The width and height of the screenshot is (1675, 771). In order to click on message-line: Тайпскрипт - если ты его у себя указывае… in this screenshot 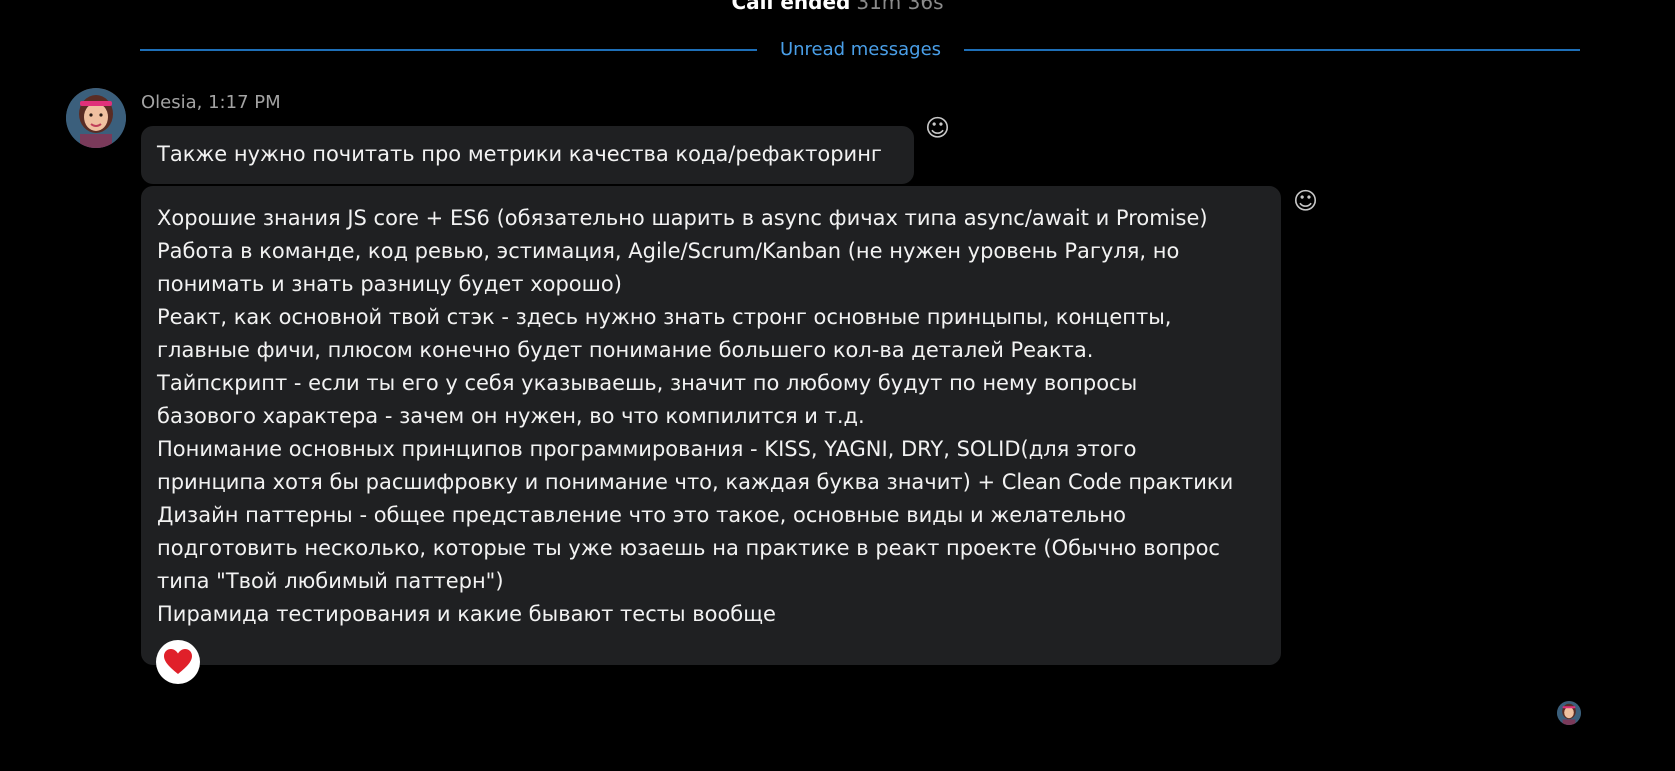, I will do `click(647, 383)`.